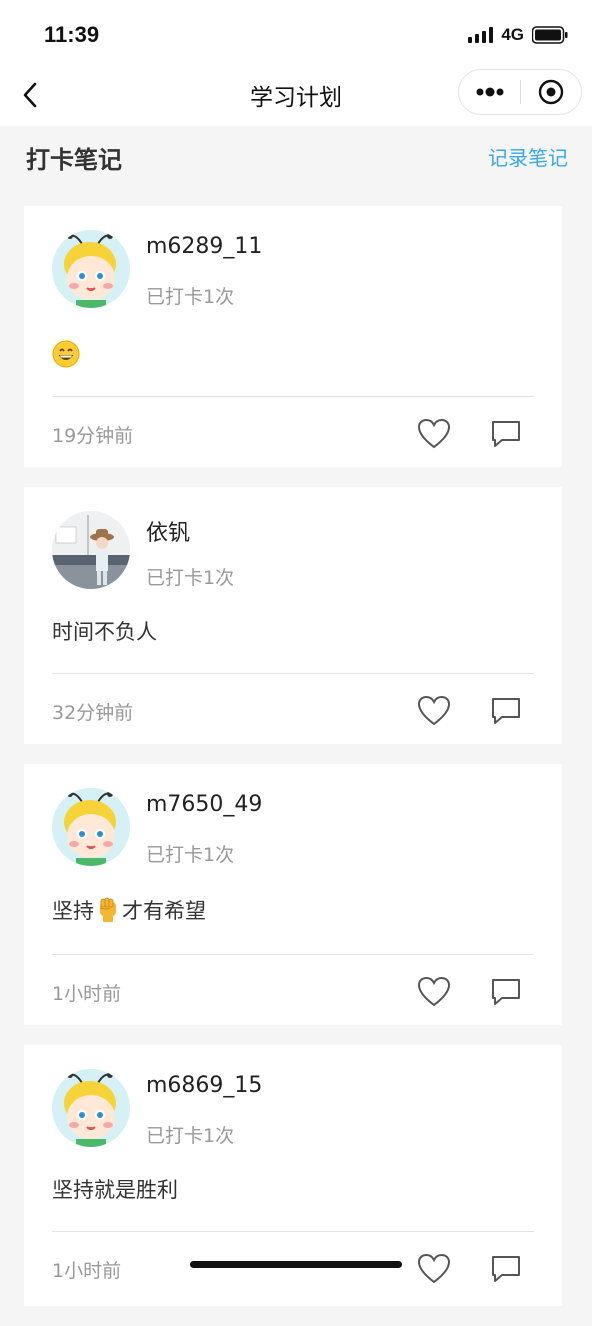 The width and height of the screenshot is (592, 1326). Describe the element at coordinates (512, 34) in the screenshot. I see `network-label: 4G` at that location.